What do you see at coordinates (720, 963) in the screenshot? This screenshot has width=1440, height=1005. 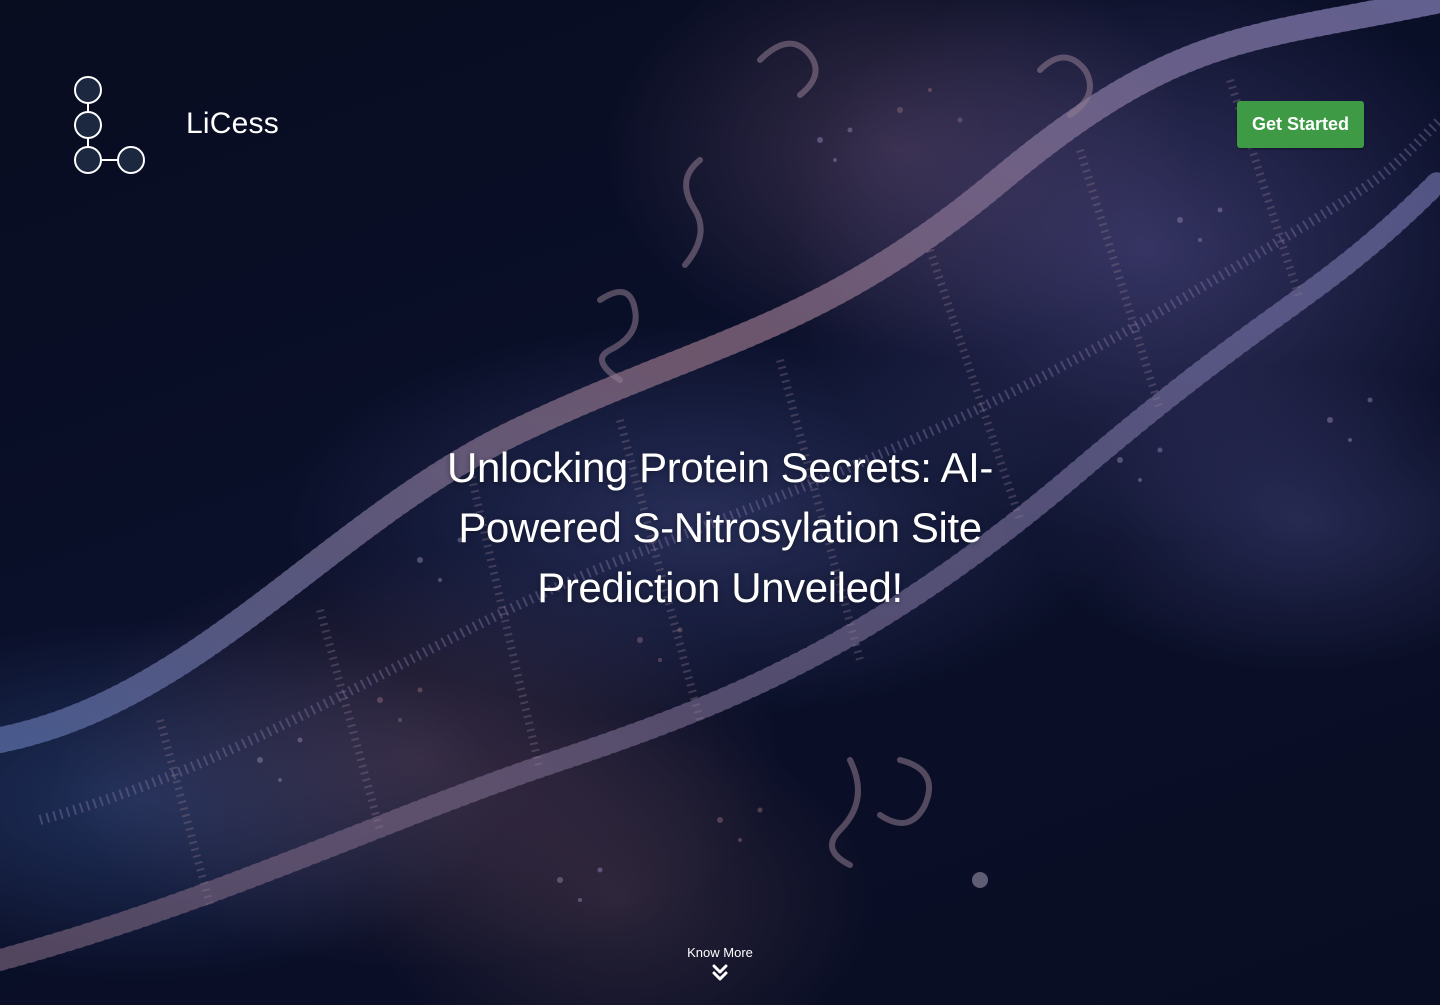 I see `know-more-link: Know More` at bounding box center [720, 963].